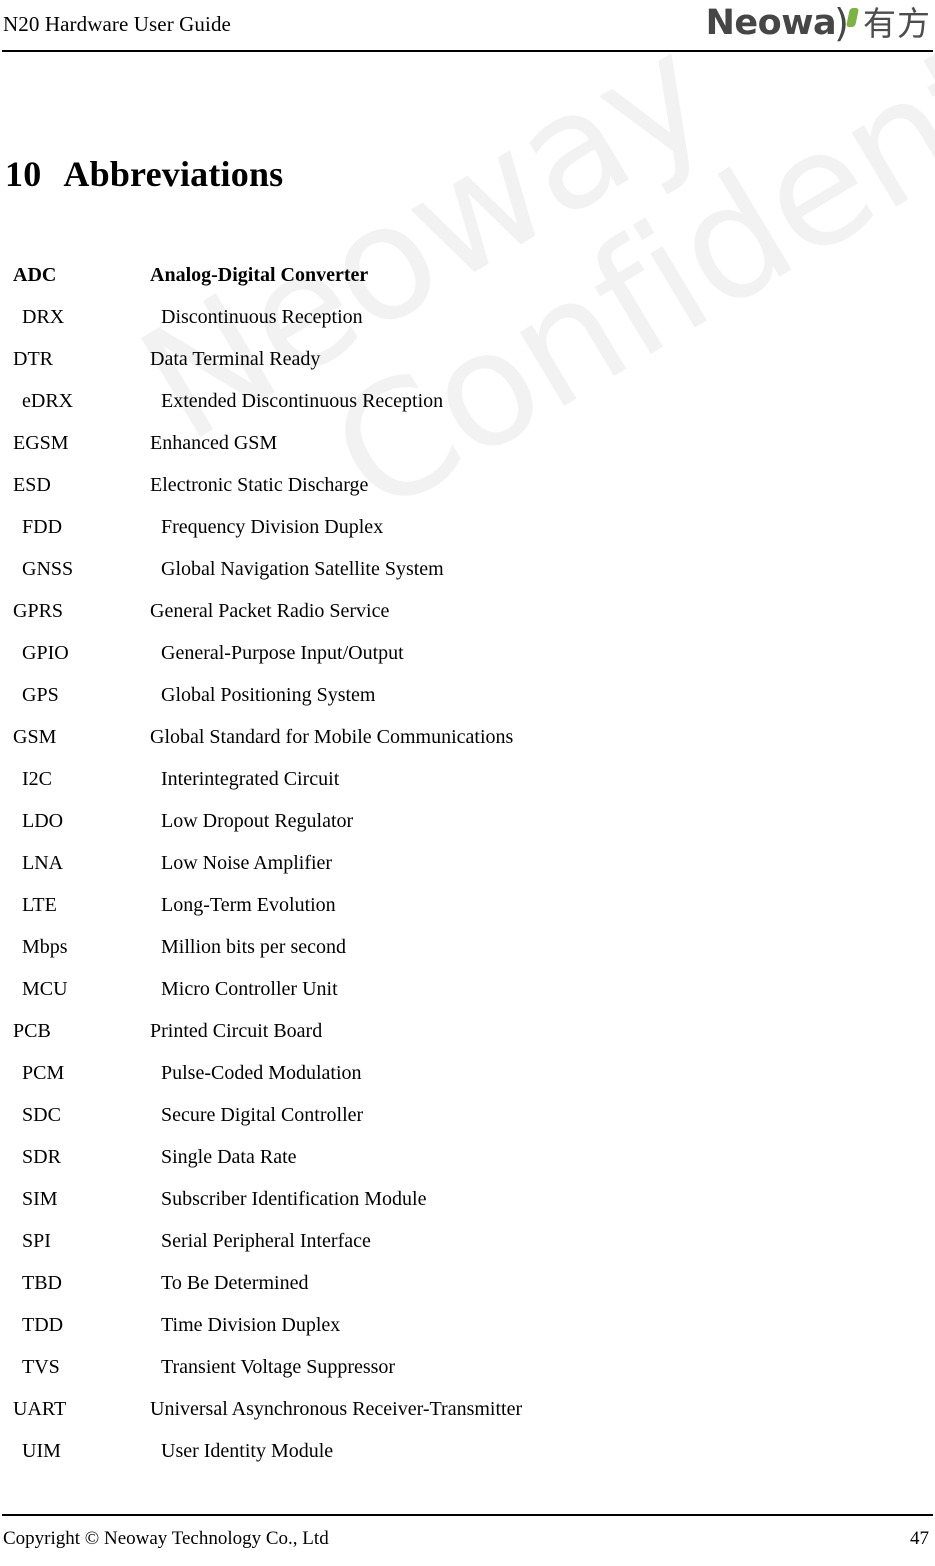 The width and height of the screenshot is (935, 1566). What do you see at coordinates (41, 443) in the screenshot?
I see `abbreviation-term: EGSM` at bounding box center [41, 443].